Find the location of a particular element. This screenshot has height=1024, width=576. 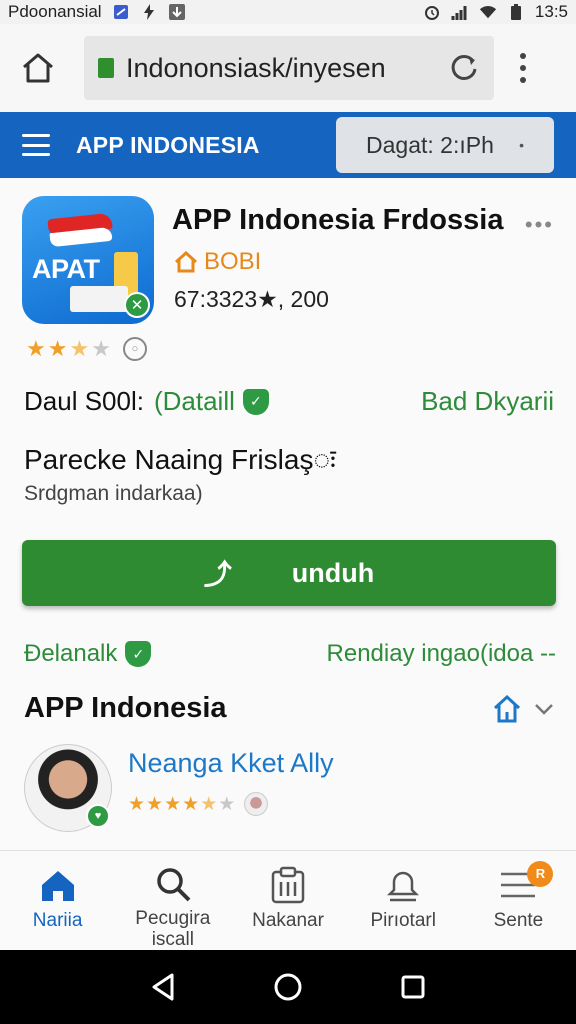

signal-icon is located at coordinates (460, 12).